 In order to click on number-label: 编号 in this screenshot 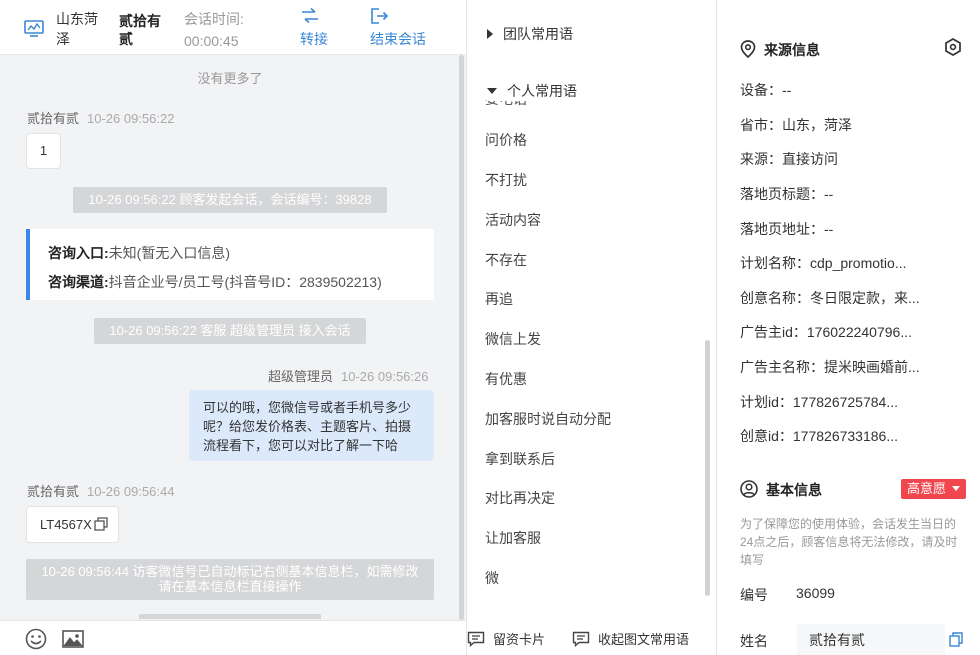, I will do `click(754, 595)`.